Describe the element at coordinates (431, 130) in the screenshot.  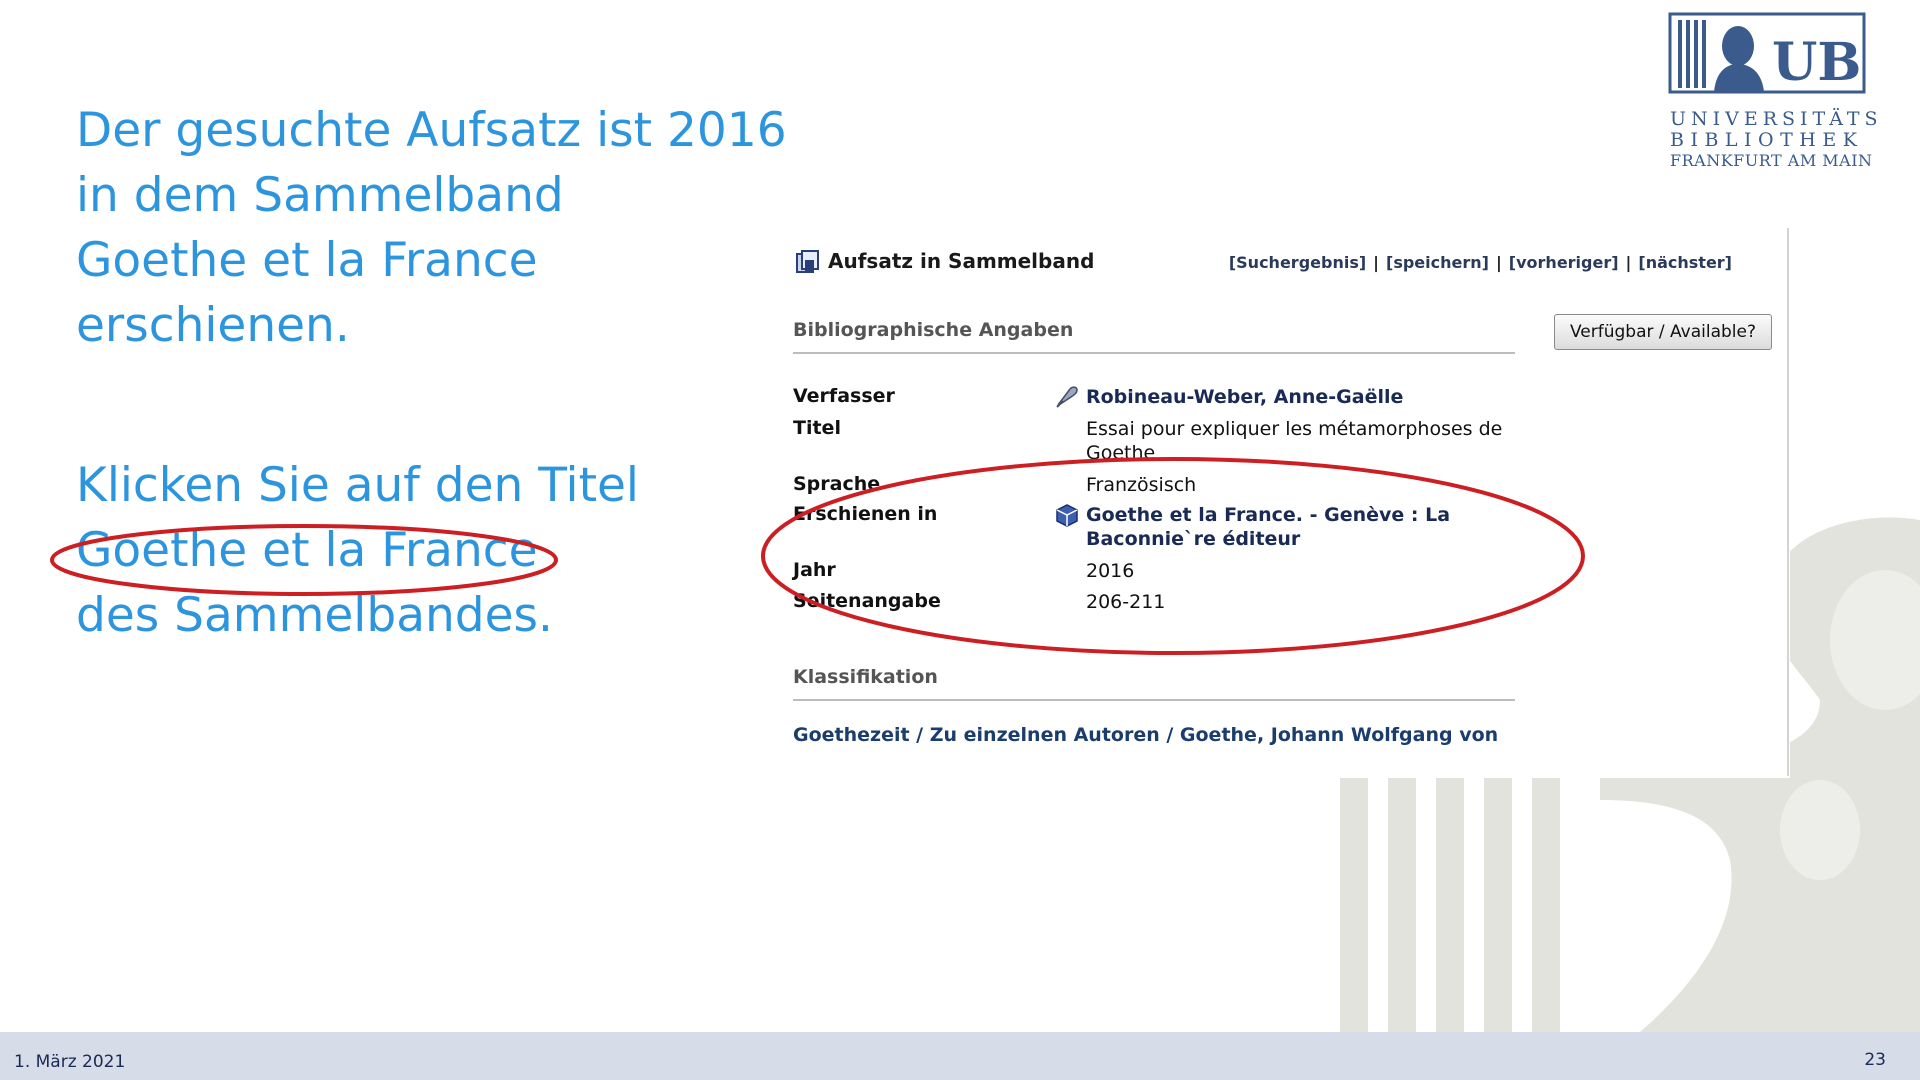
I see `instruction-line: Der gesuchte Aufsatz ist 2016` at that location.